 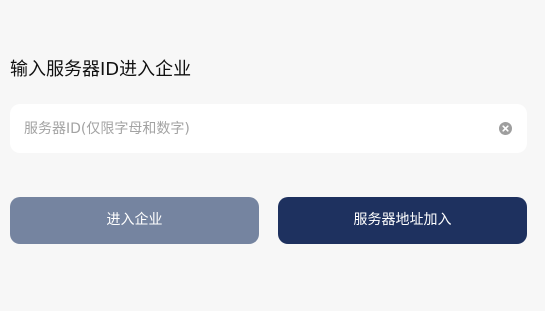 I want to click on clear-icon, so click(x=505, y=128).